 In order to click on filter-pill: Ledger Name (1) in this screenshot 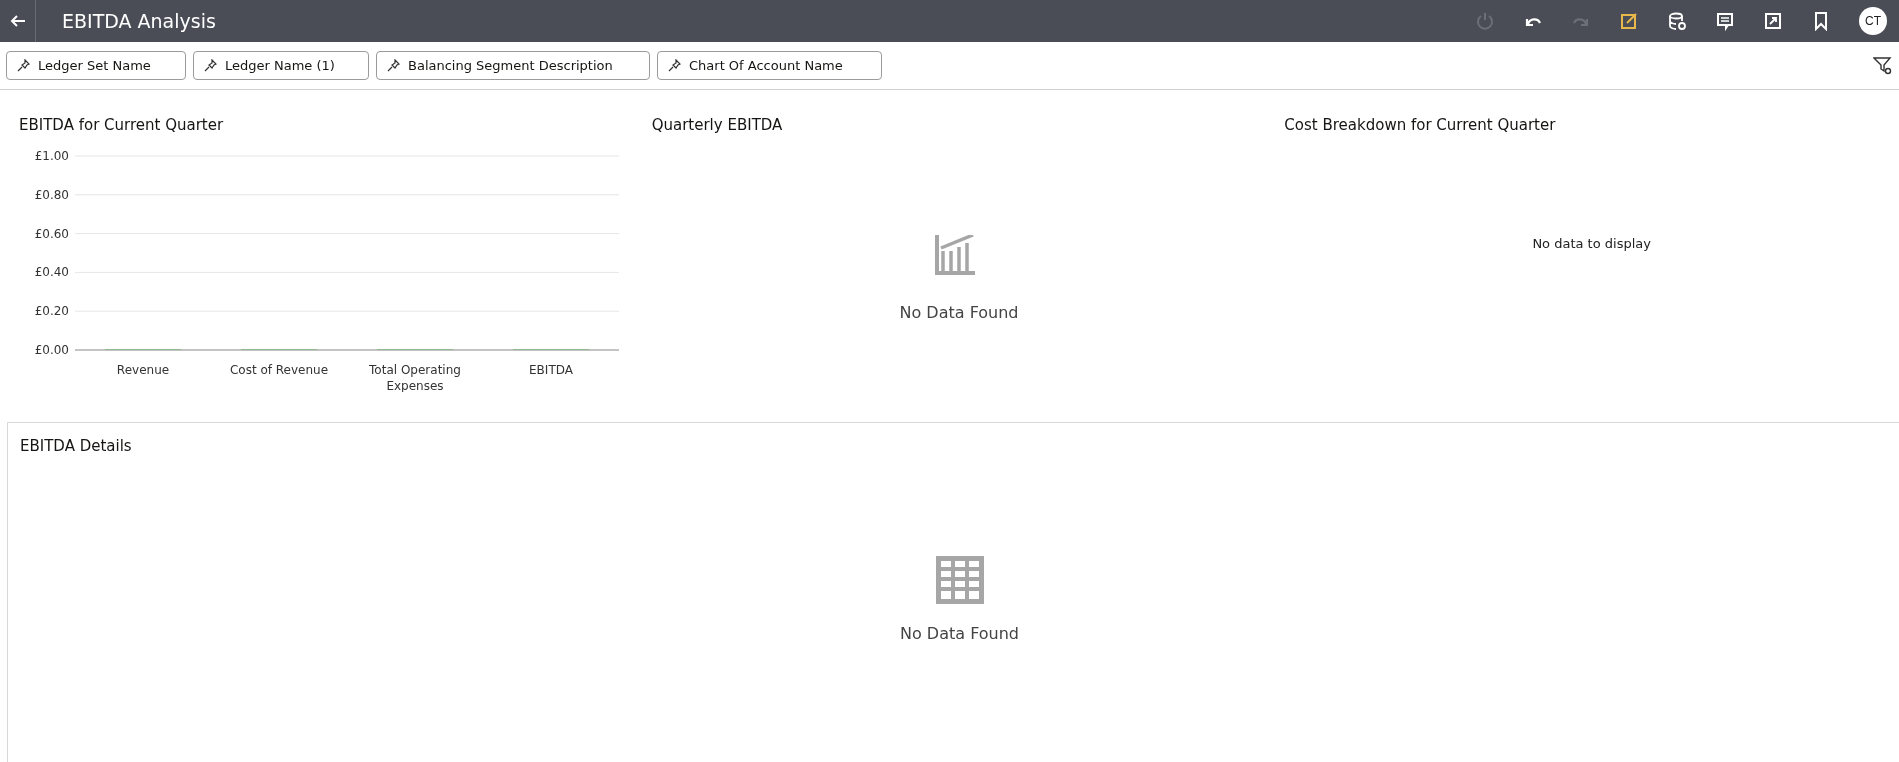, I will do `click(281, 65)`.